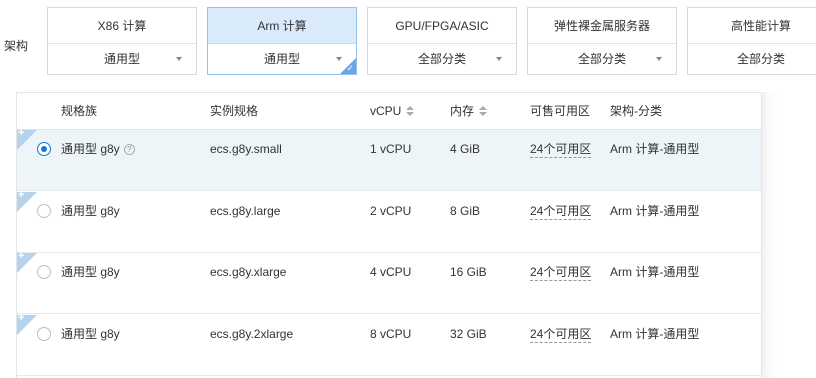 The width and height of the screenshot is (816, 378). What do you see at coordinates (282, 26) in the screenshot?
I see `arch-option-title: Arm 计算` at bounding box center [282, 26].